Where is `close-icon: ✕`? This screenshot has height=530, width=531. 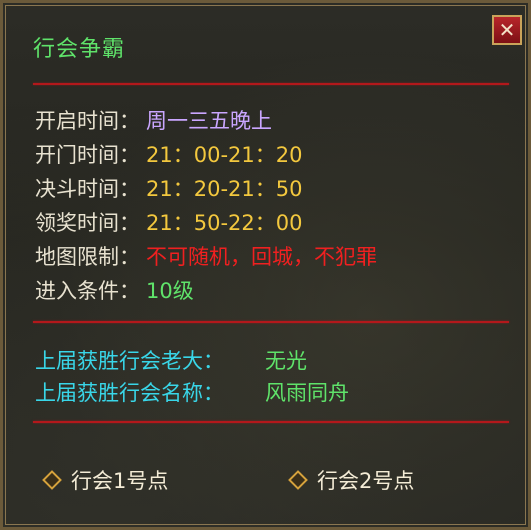
close-icon: ✕ is located at coordinates (507, 30).